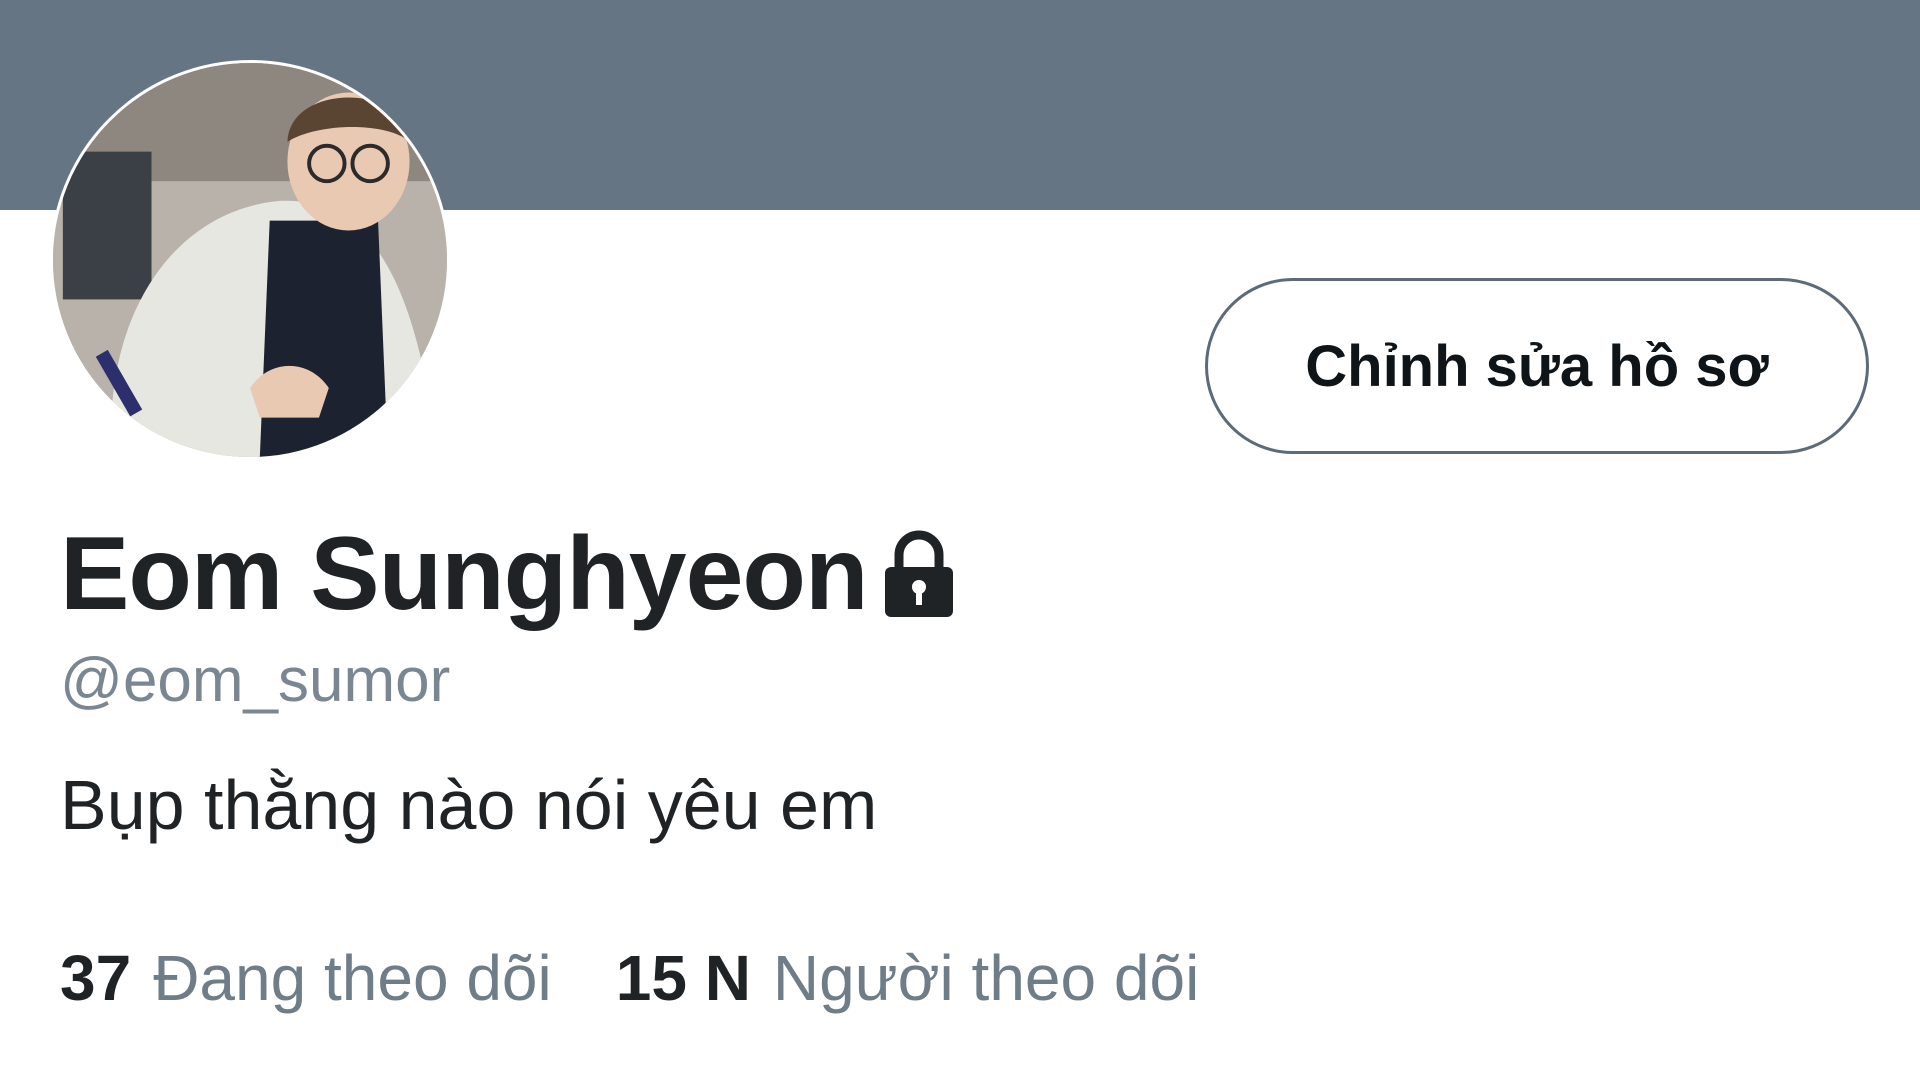  I want to click on display-name-text: Eom Sunghyeon, so click(464, 574).